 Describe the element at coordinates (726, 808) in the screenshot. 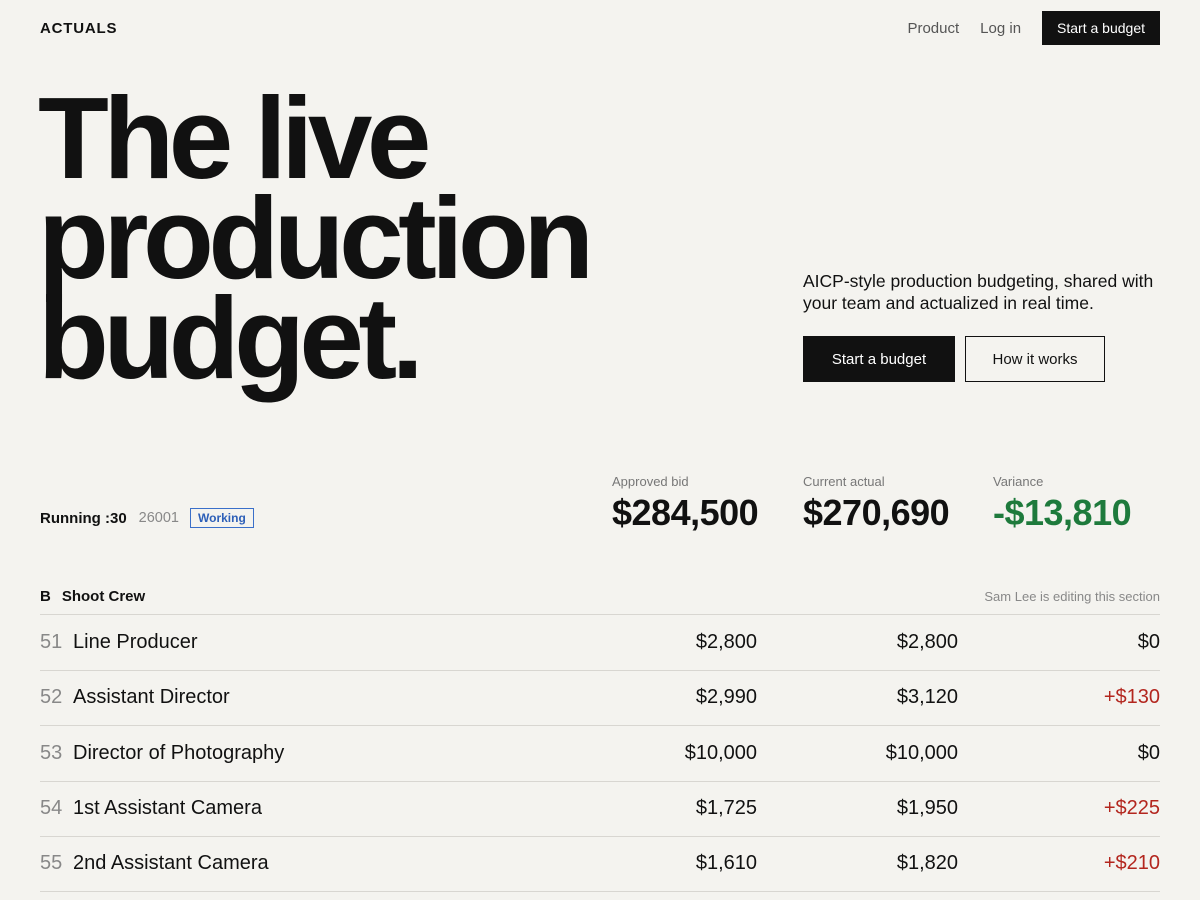

I see `line-bid: $1,725` at that location.